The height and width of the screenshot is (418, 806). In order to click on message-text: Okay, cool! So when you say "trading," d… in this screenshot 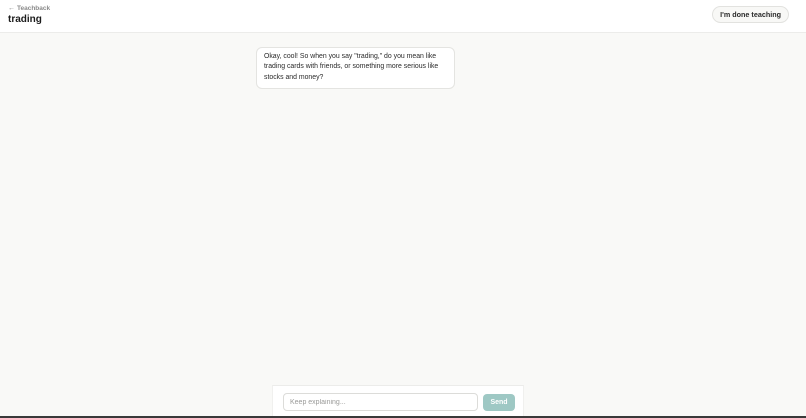, I will do `click(351, 67)`.